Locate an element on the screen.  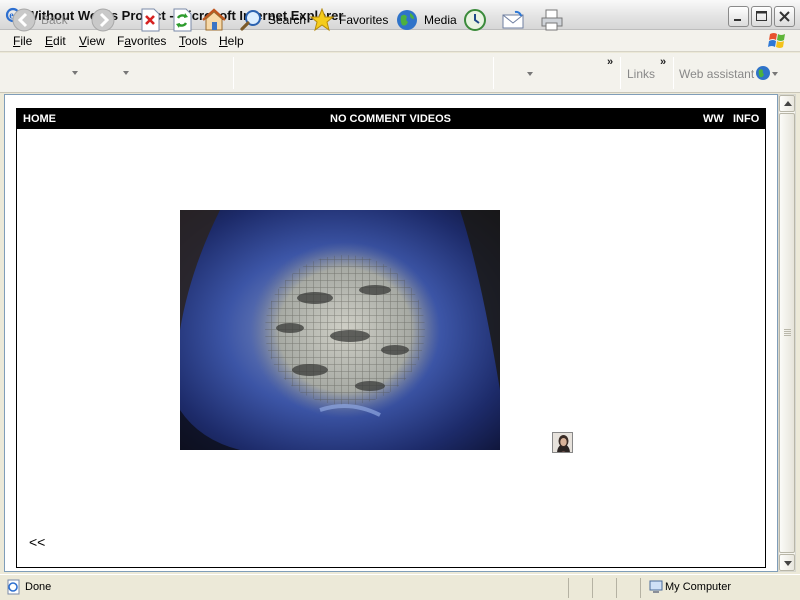
vertical-scrollbar is located at coordinates (787, 333).